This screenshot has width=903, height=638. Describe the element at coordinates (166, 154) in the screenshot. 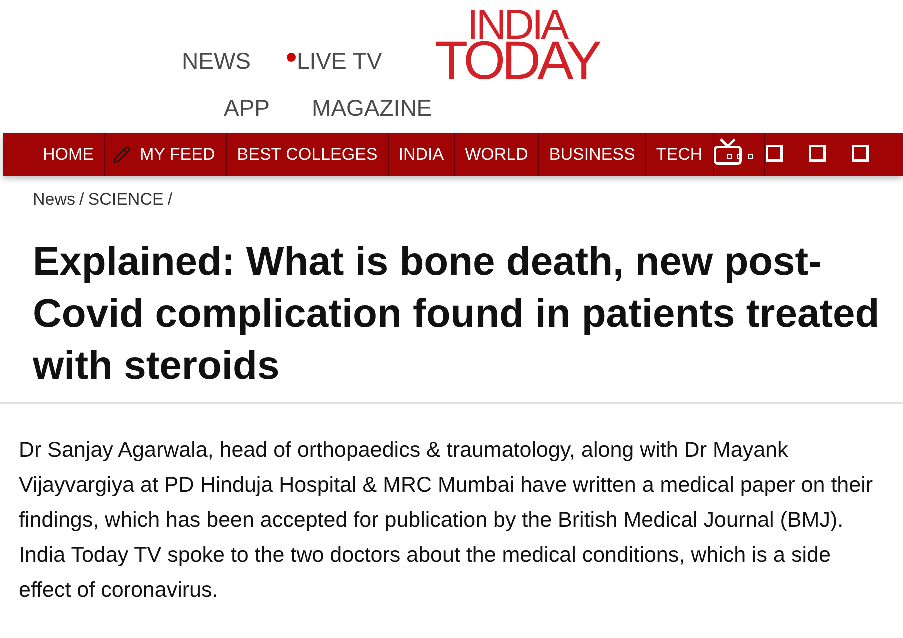

I see `nav-link: MY FEED` at that location.